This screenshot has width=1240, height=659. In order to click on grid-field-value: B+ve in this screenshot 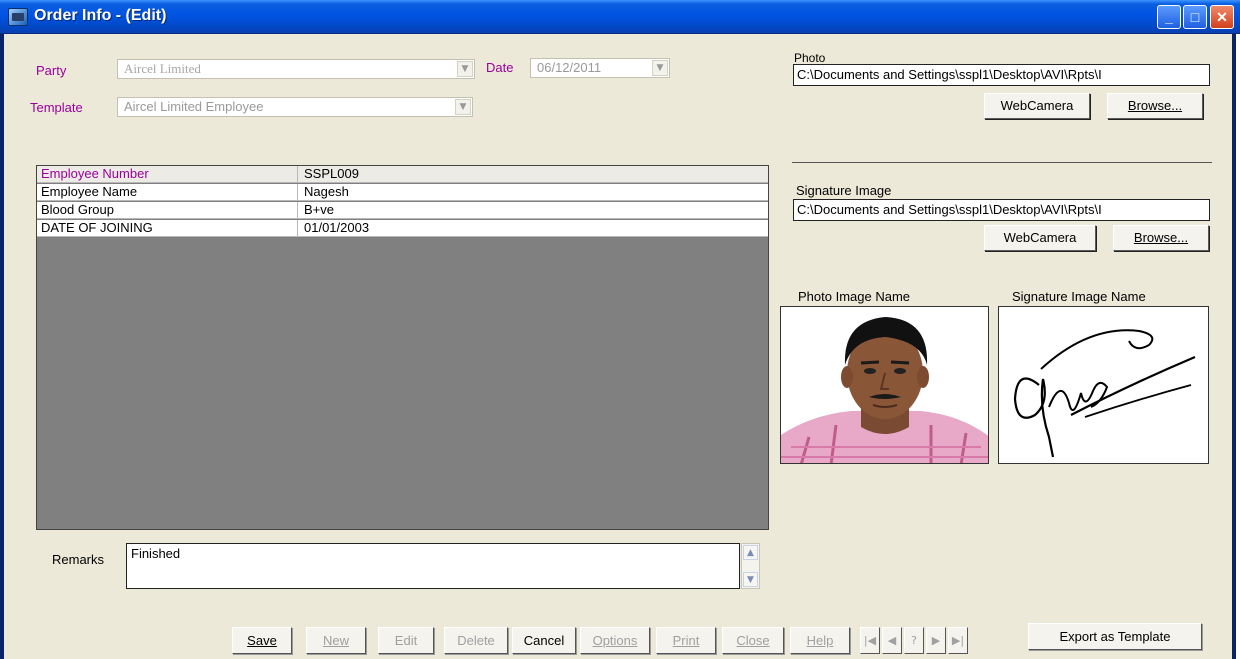, I will do `click(317, 210)`.